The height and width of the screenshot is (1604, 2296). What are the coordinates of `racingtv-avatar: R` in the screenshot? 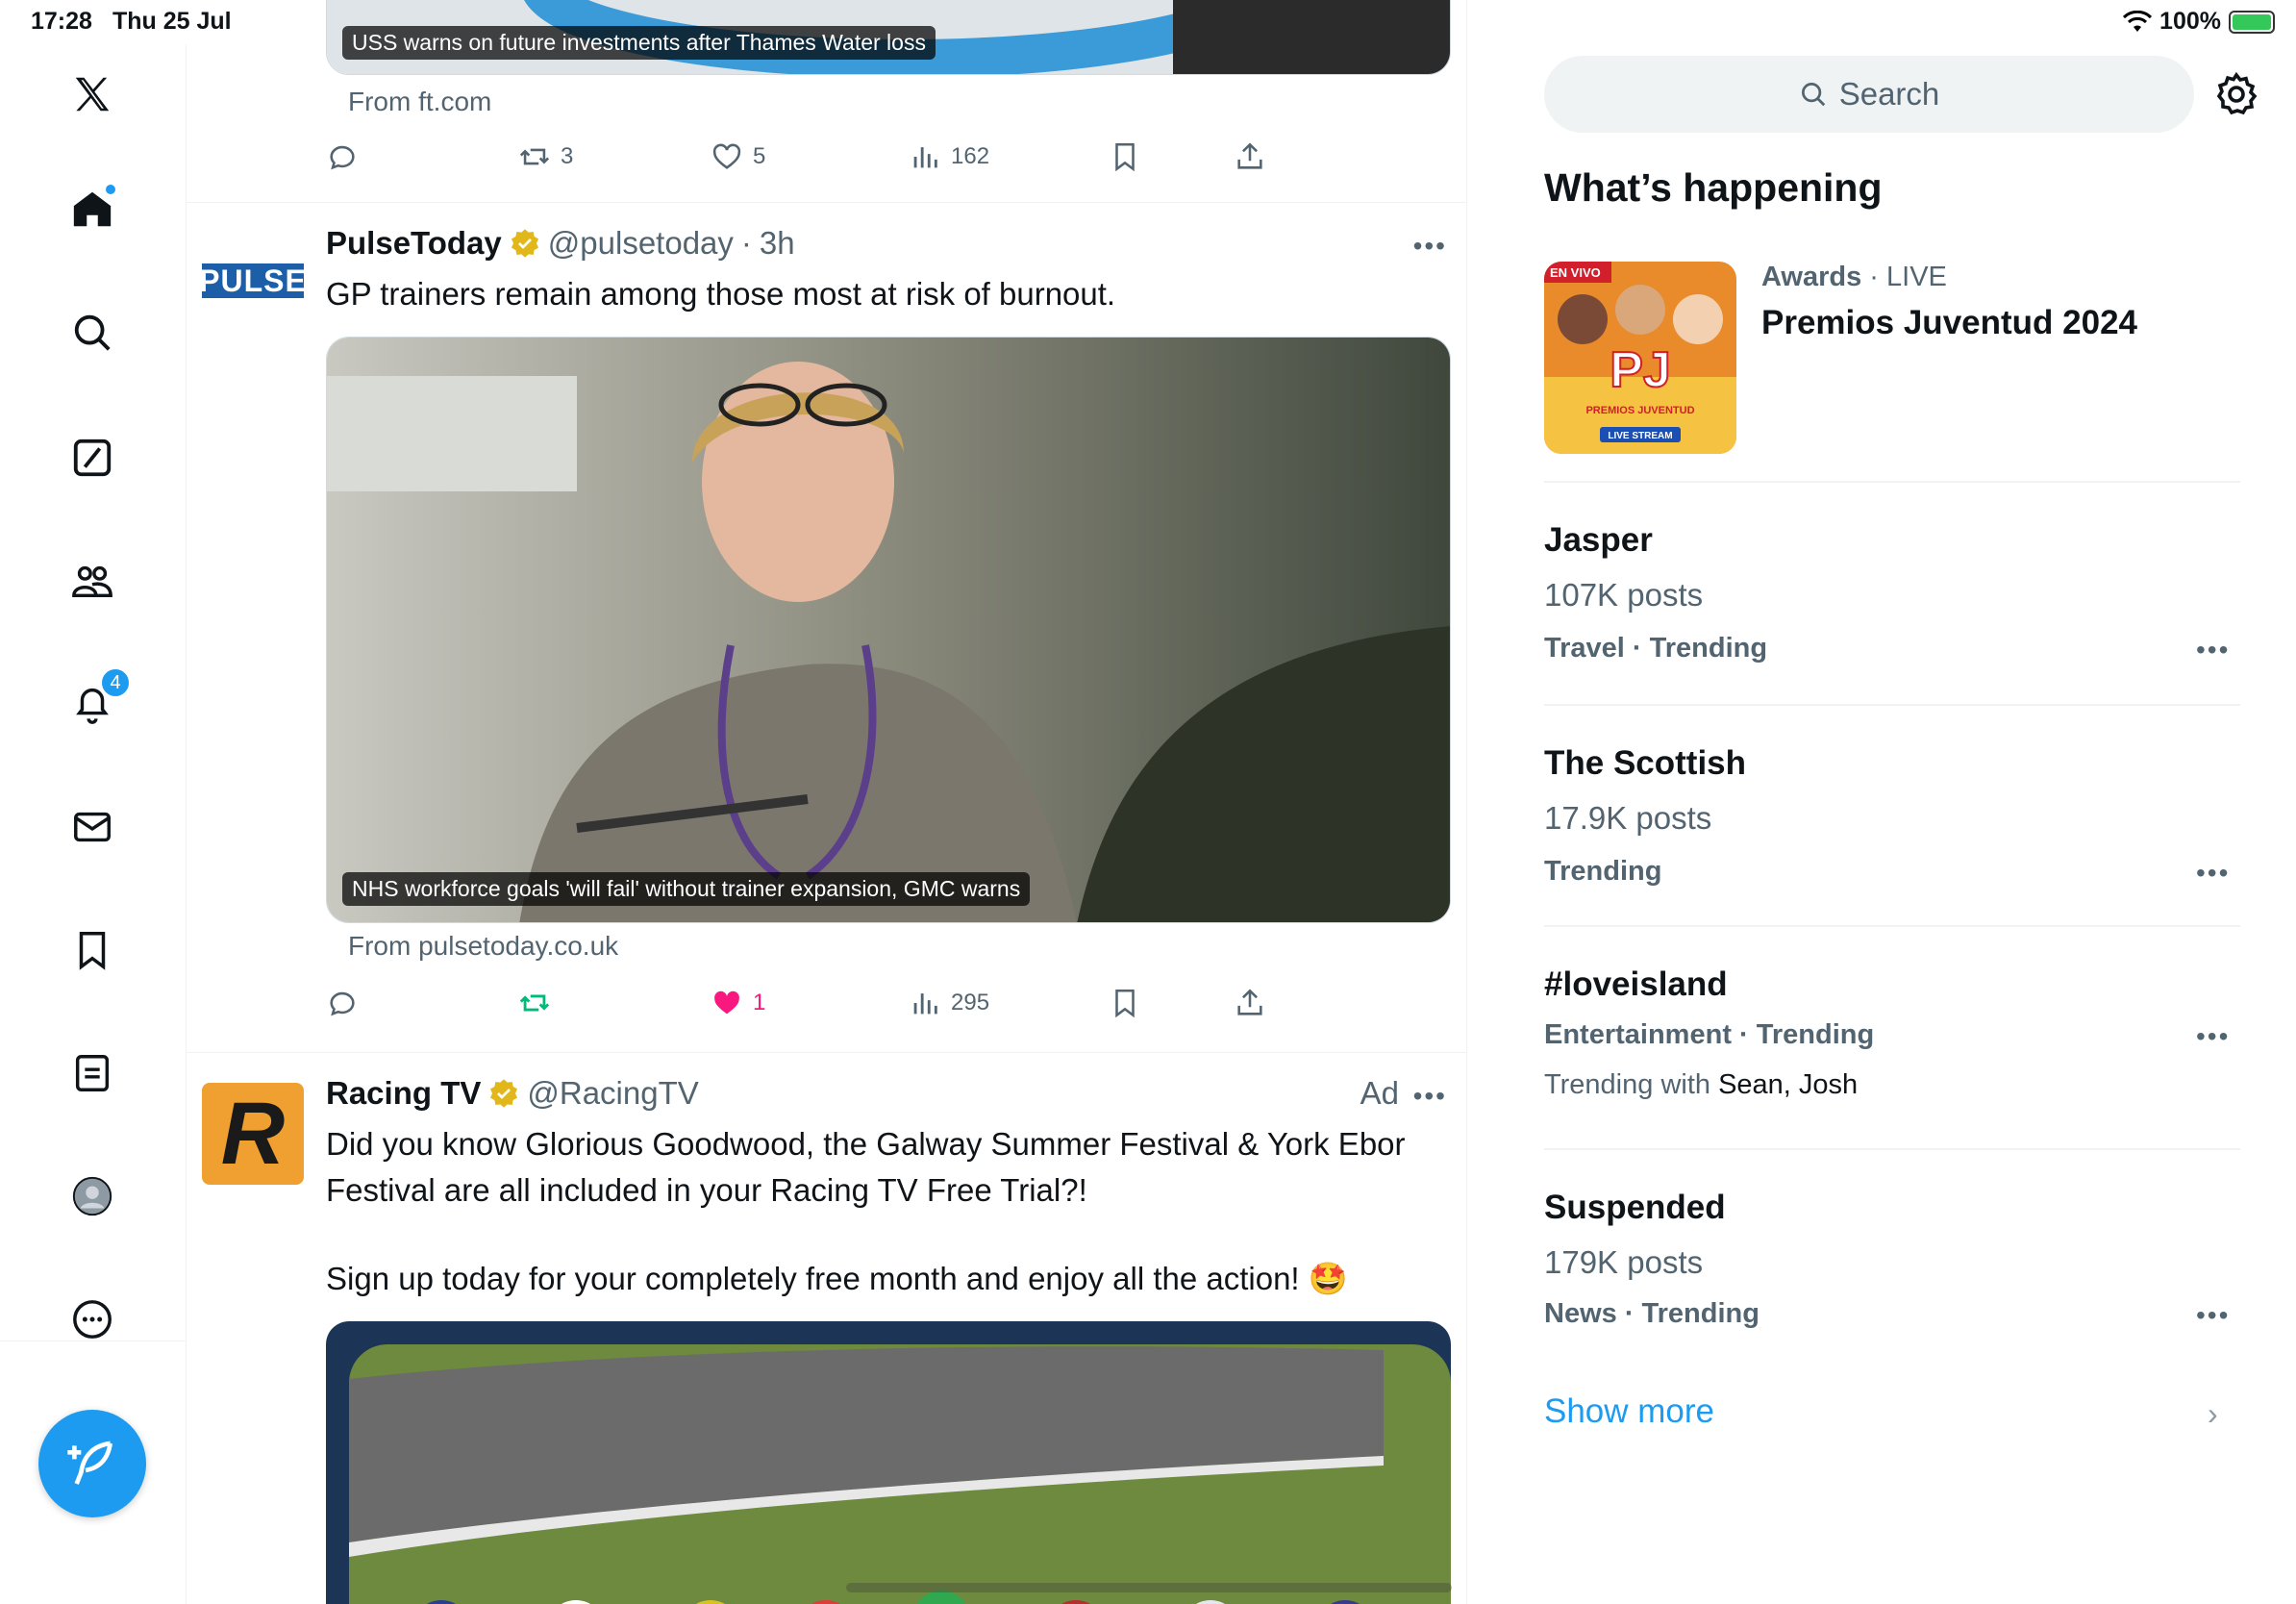 It's located at (253, 1134).